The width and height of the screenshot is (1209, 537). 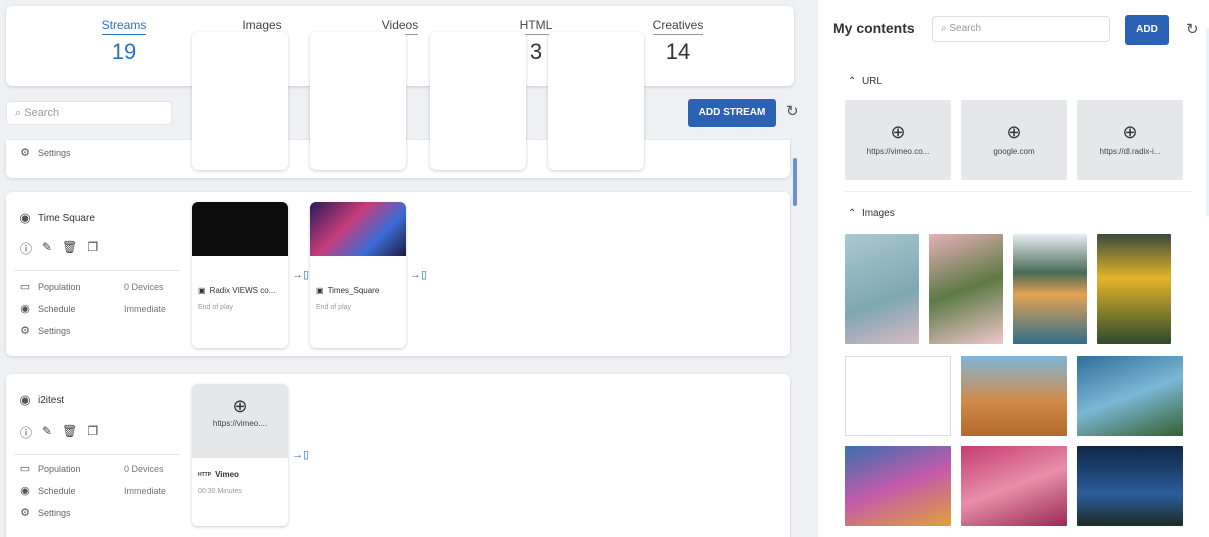 I want to click on panel-title: My contents, so click(x=874, y=28).